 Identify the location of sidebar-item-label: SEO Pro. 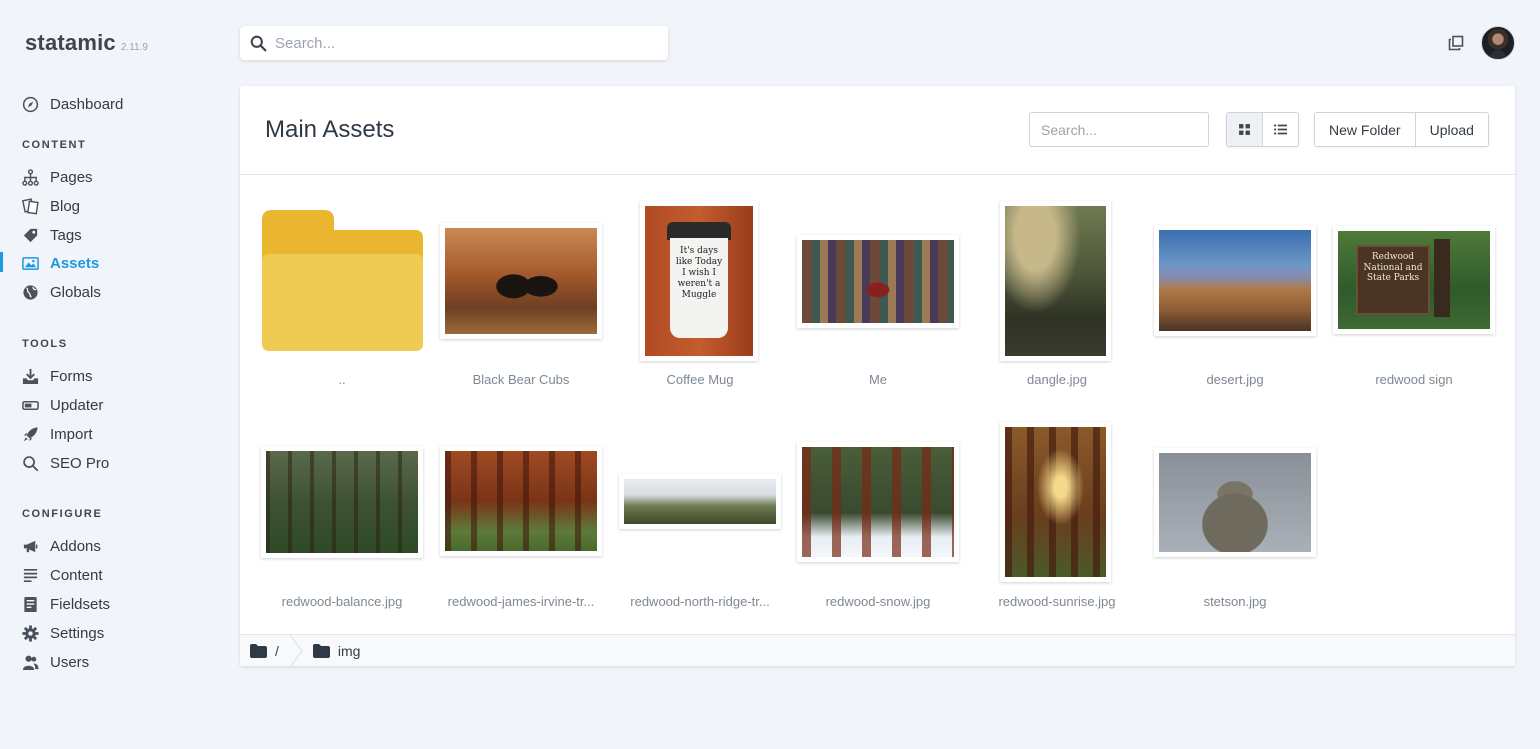
(80, 463).